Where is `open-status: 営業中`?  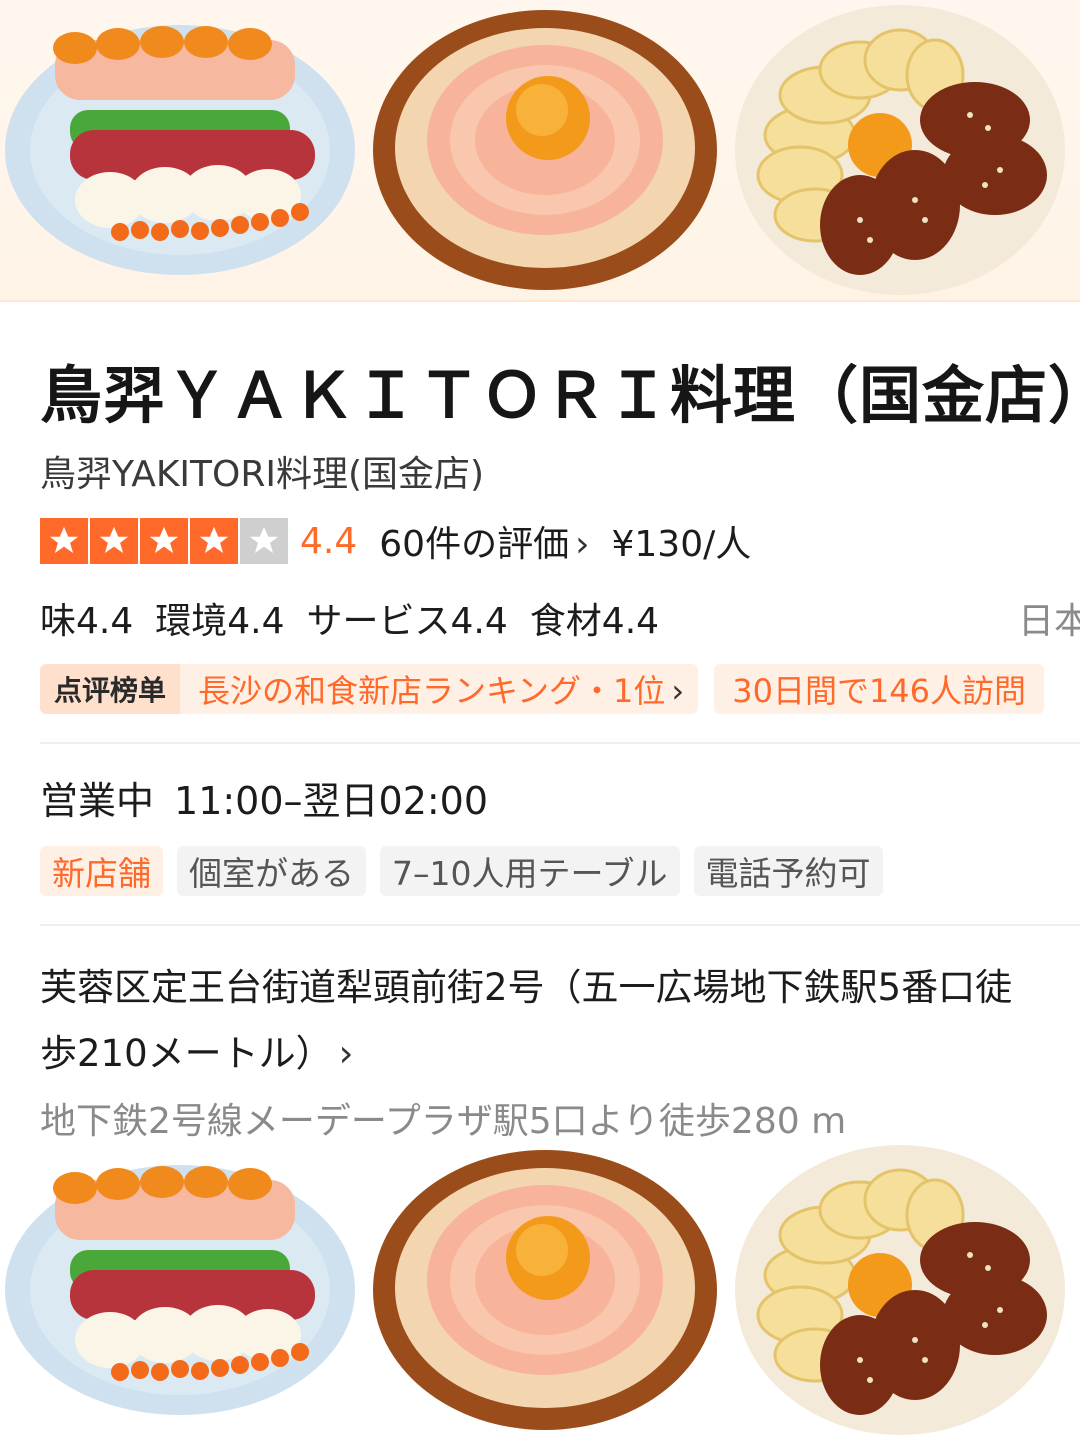
open-status: 営業中 is located at coordinates (97, 801).